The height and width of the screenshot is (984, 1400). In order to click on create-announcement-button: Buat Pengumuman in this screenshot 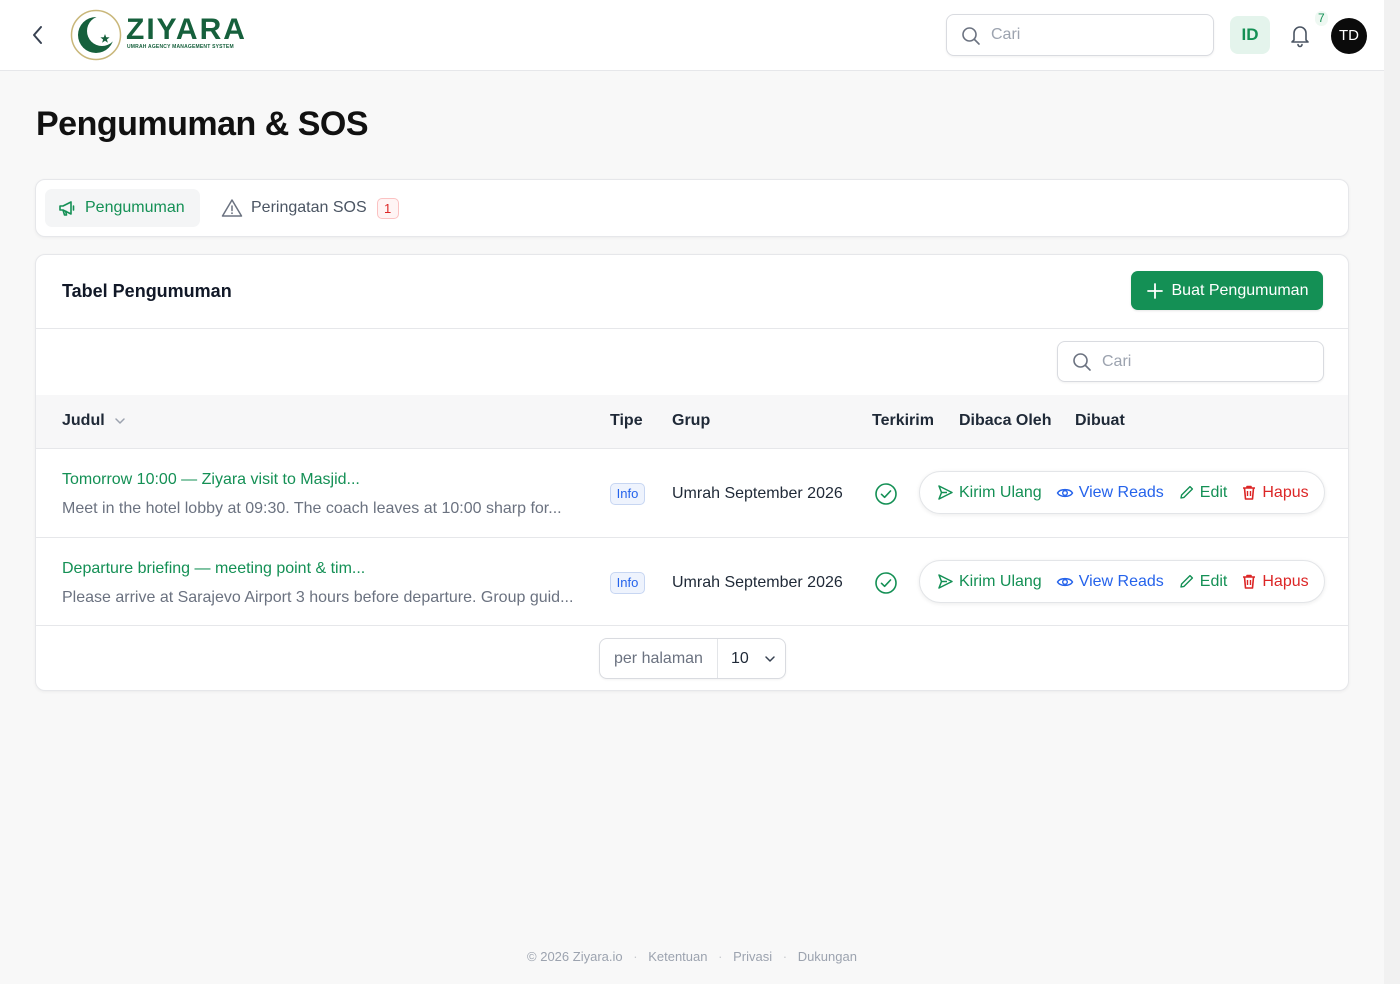, I will do `click(1227, 290)`.